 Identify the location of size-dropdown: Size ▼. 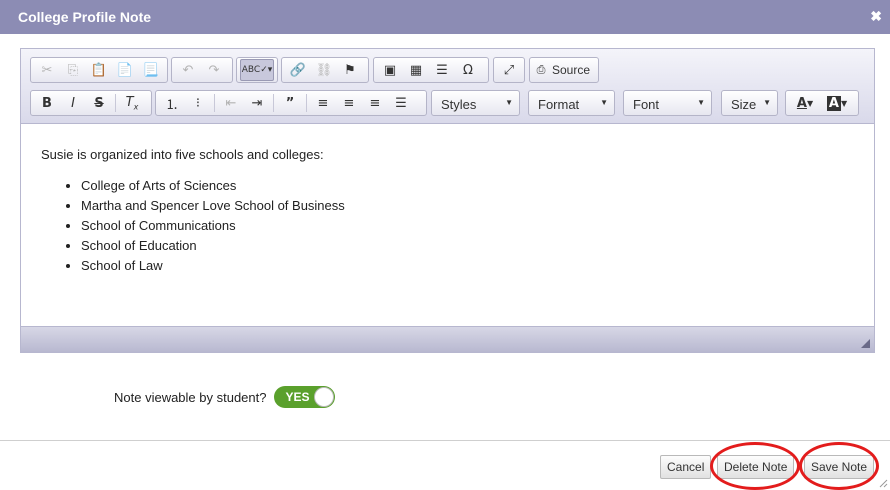
(749, 103).